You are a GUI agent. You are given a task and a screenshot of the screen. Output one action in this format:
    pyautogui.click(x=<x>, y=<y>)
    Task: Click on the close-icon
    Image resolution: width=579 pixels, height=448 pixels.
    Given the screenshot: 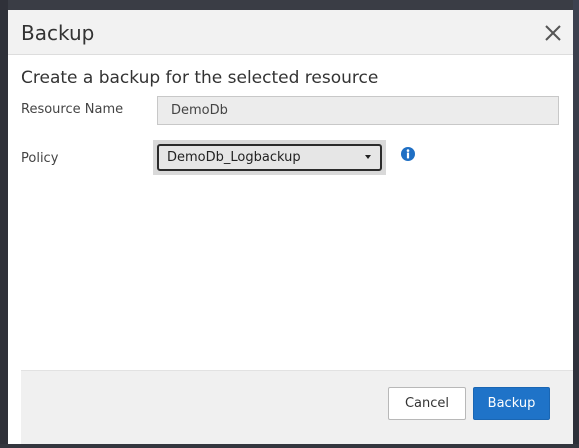 What is the action you would take?
    pyautogui.click(x=553, y=33)
    